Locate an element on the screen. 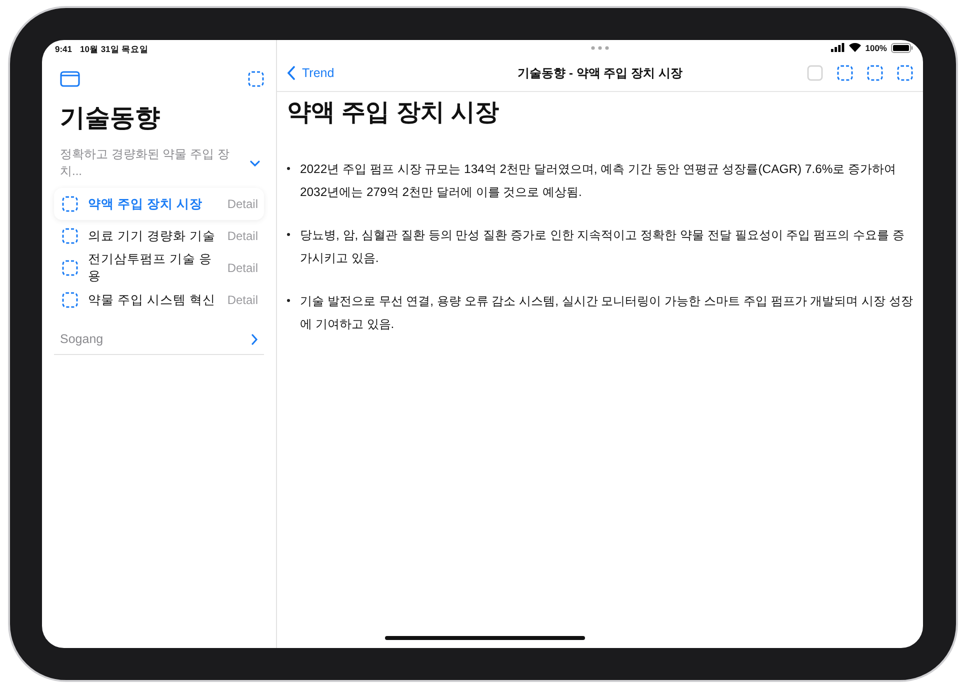  page-heading: 약액 주입 장치 시장 is located at coordinates (393, 113).